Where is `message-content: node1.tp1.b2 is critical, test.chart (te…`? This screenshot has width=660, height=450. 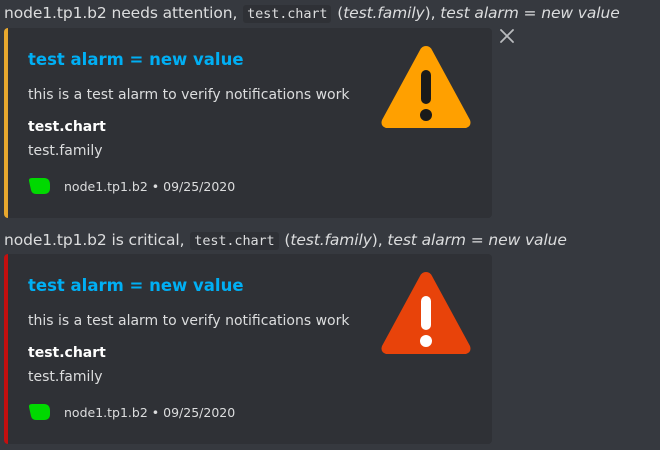 message-content: node1.tp1.b2 is critical, test.chart (te… is located at coordinates (285, 240).